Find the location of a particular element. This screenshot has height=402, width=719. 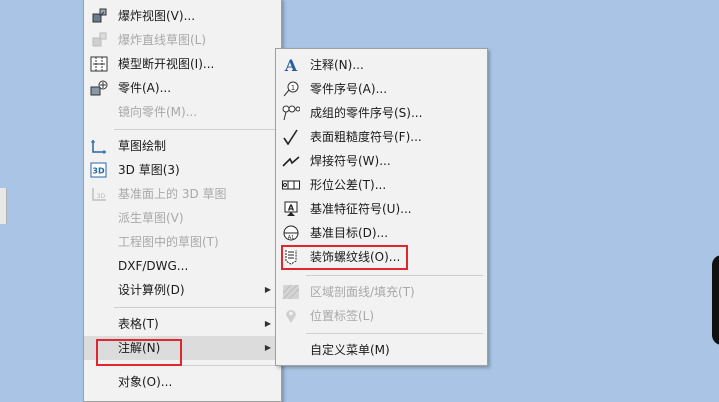

sketch-icon is located at coordinates (99, 146).